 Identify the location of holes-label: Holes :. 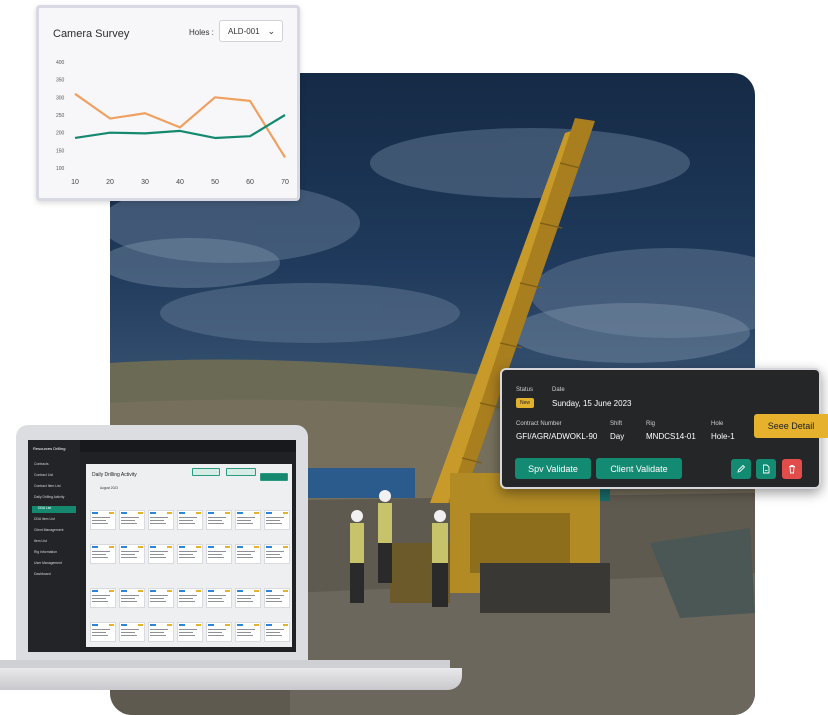
(201, 32).